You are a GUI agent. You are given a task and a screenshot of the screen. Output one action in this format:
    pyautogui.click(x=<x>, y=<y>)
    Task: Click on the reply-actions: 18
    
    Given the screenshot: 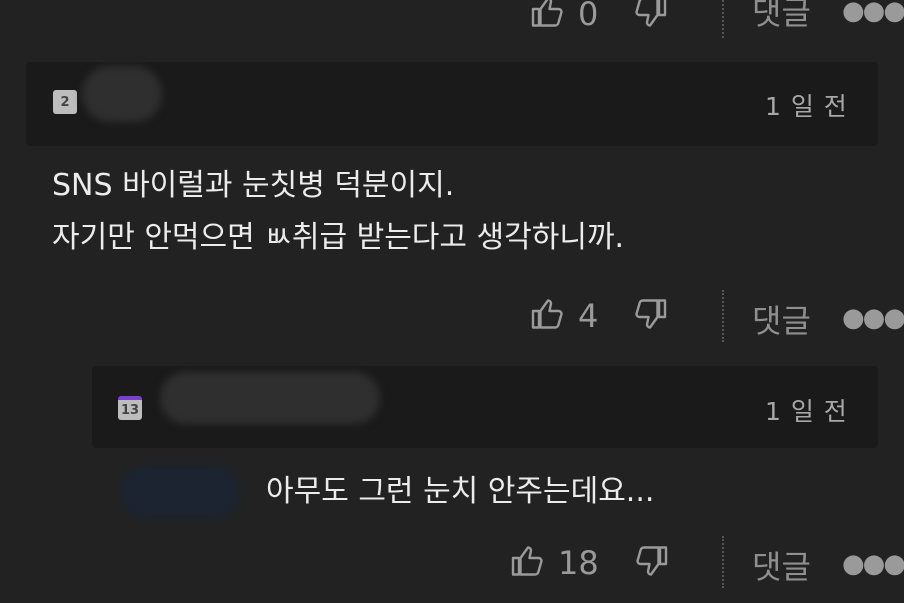 What is the action you would take?
    pyautogui.click(x=591, y=563)
    